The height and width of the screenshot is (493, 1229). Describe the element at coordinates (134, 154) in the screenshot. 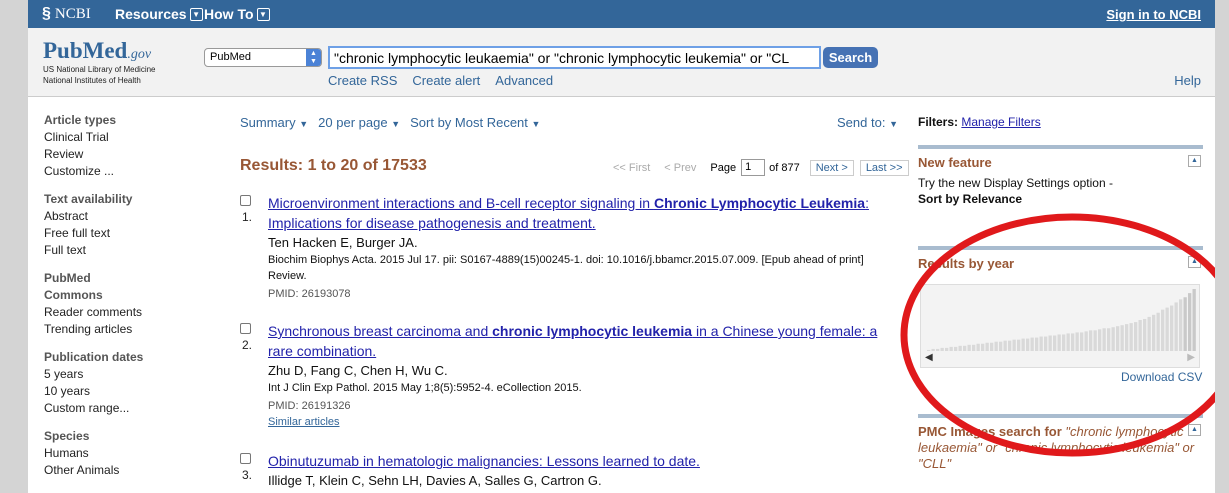

I see `sidebar-item-review: Review` at that location.